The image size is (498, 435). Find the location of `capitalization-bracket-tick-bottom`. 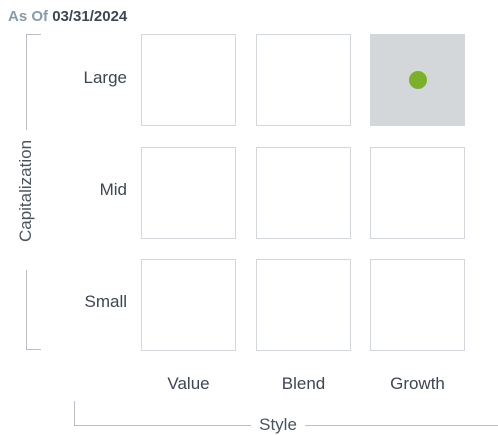

capitalization-bracket-tick-bottom is located at coordinates (33, 349).